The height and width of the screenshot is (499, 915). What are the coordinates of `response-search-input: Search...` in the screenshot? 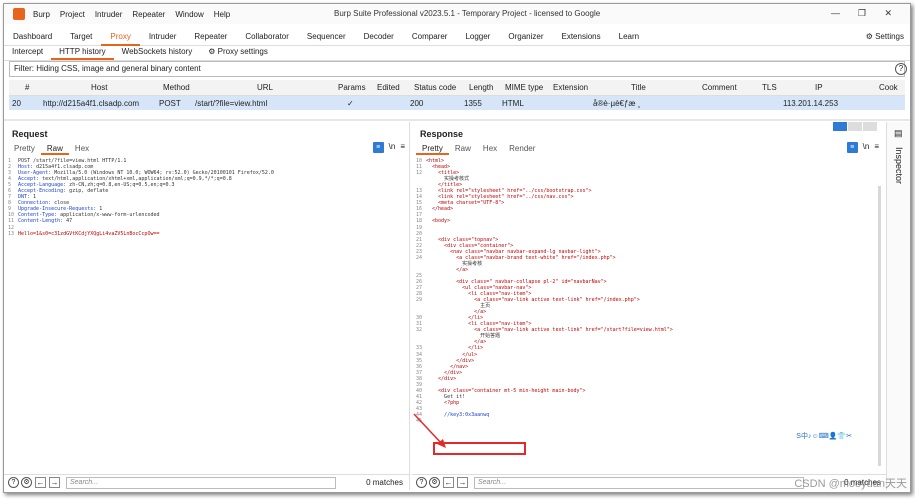 It's located at (639, 482).